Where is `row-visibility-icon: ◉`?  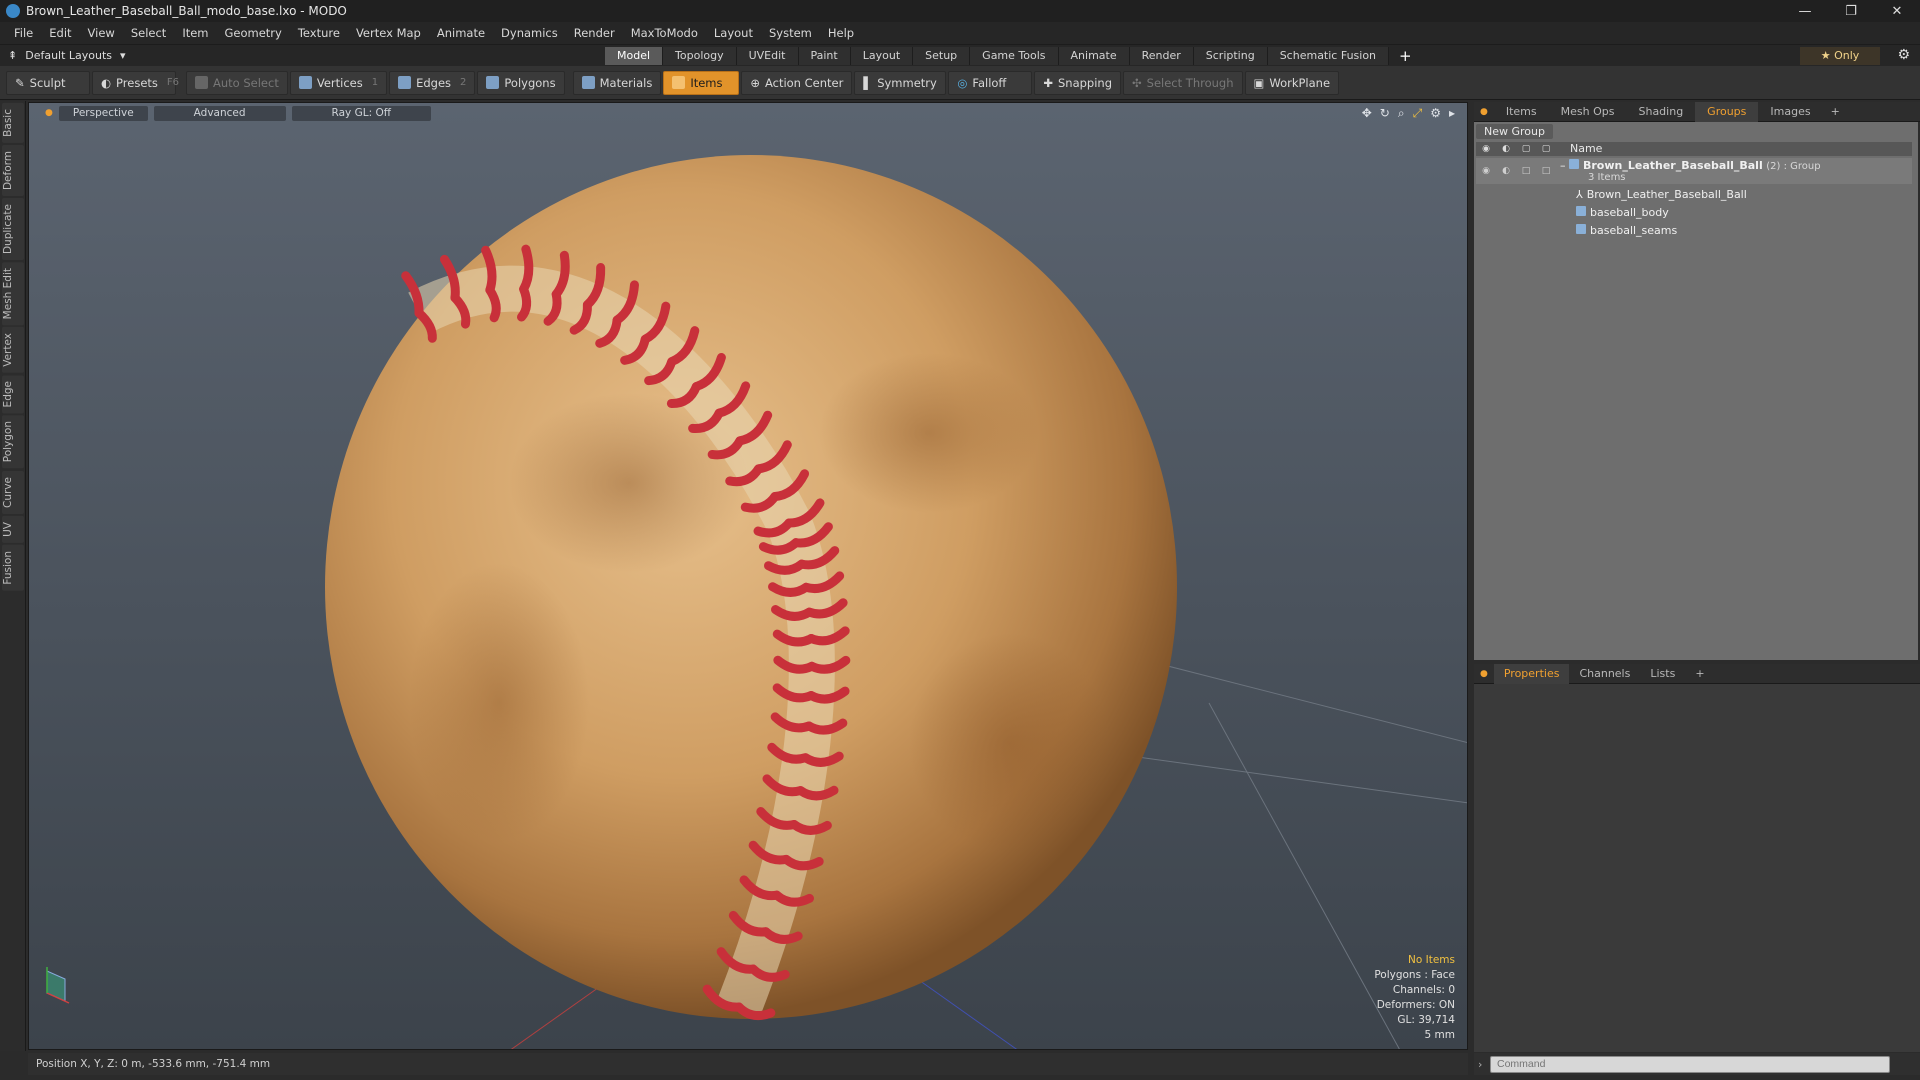
row-visibility-icon: ◉ is located at coordinates (1486, 171).